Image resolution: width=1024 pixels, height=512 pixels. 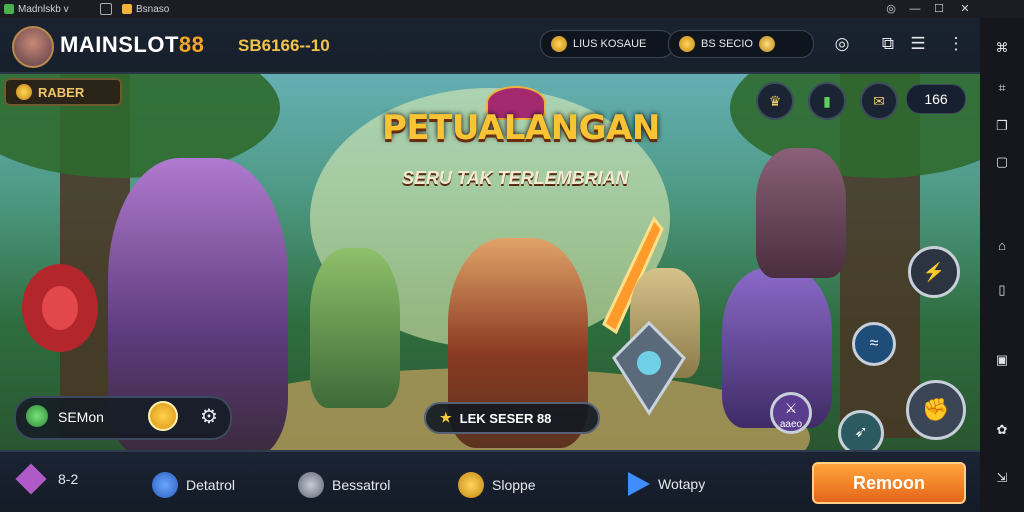 I want to click on cta-button: Remoon, so click(x=889, y=483).